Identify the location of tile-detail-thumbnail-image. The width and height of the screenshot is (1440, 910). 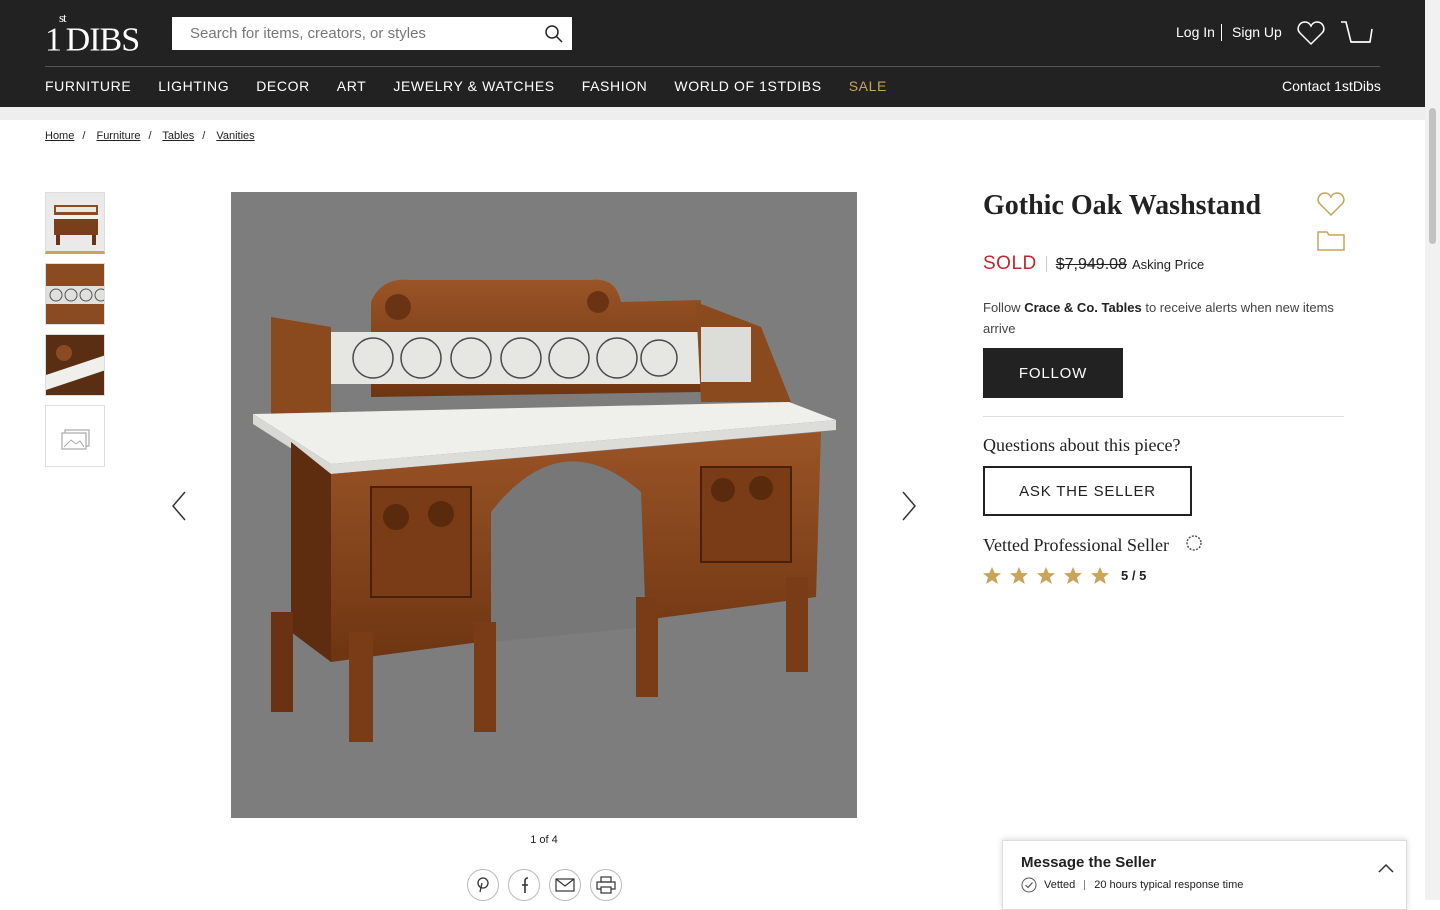
(75, 294).